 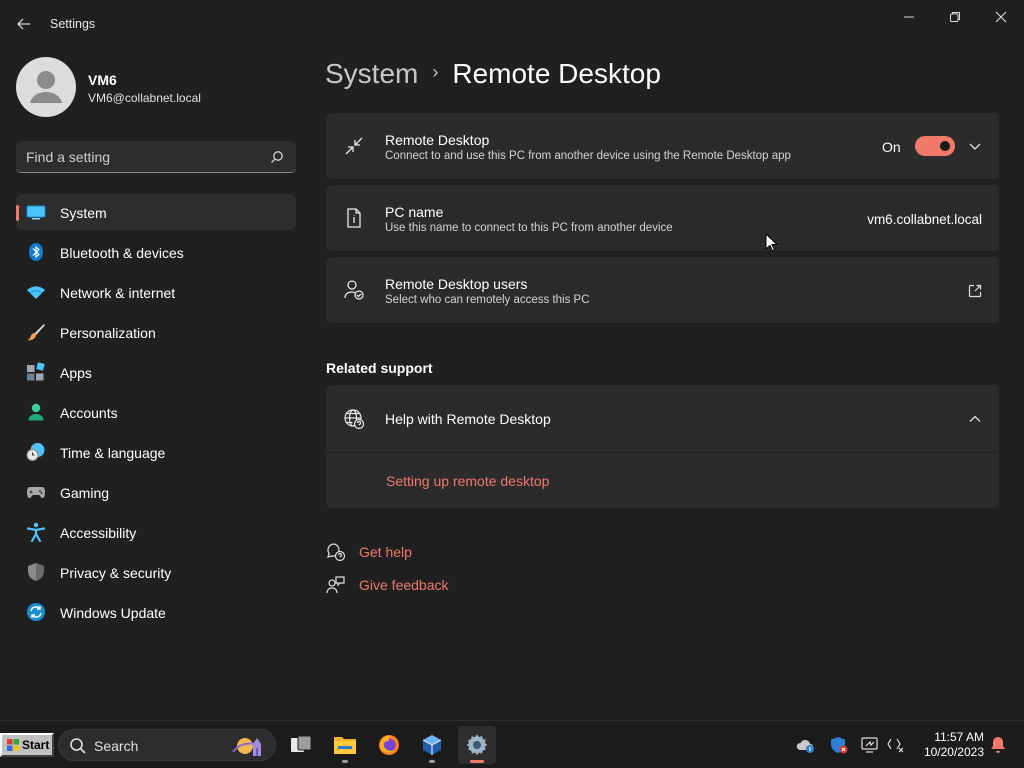 I want to click on running-indicator, so click(x=345, y=761).